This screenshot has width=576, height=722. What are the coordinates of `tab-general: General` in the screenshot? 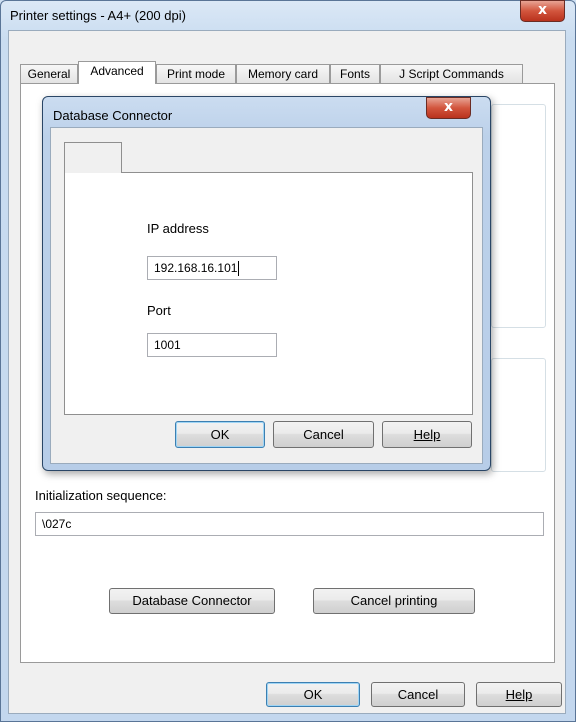 It's located at (49, 73).